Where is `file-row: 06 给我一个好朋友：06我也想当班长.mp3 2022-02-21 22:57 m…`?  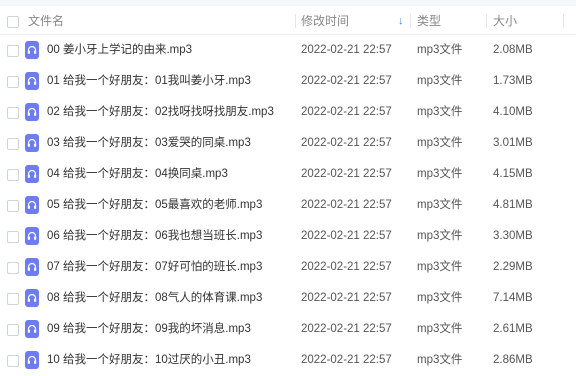 file-row: 06 给我一个好朋友：06我也想当班长.mp3 2022-02-21 22:57 m… is located at coordinates (288, 236).